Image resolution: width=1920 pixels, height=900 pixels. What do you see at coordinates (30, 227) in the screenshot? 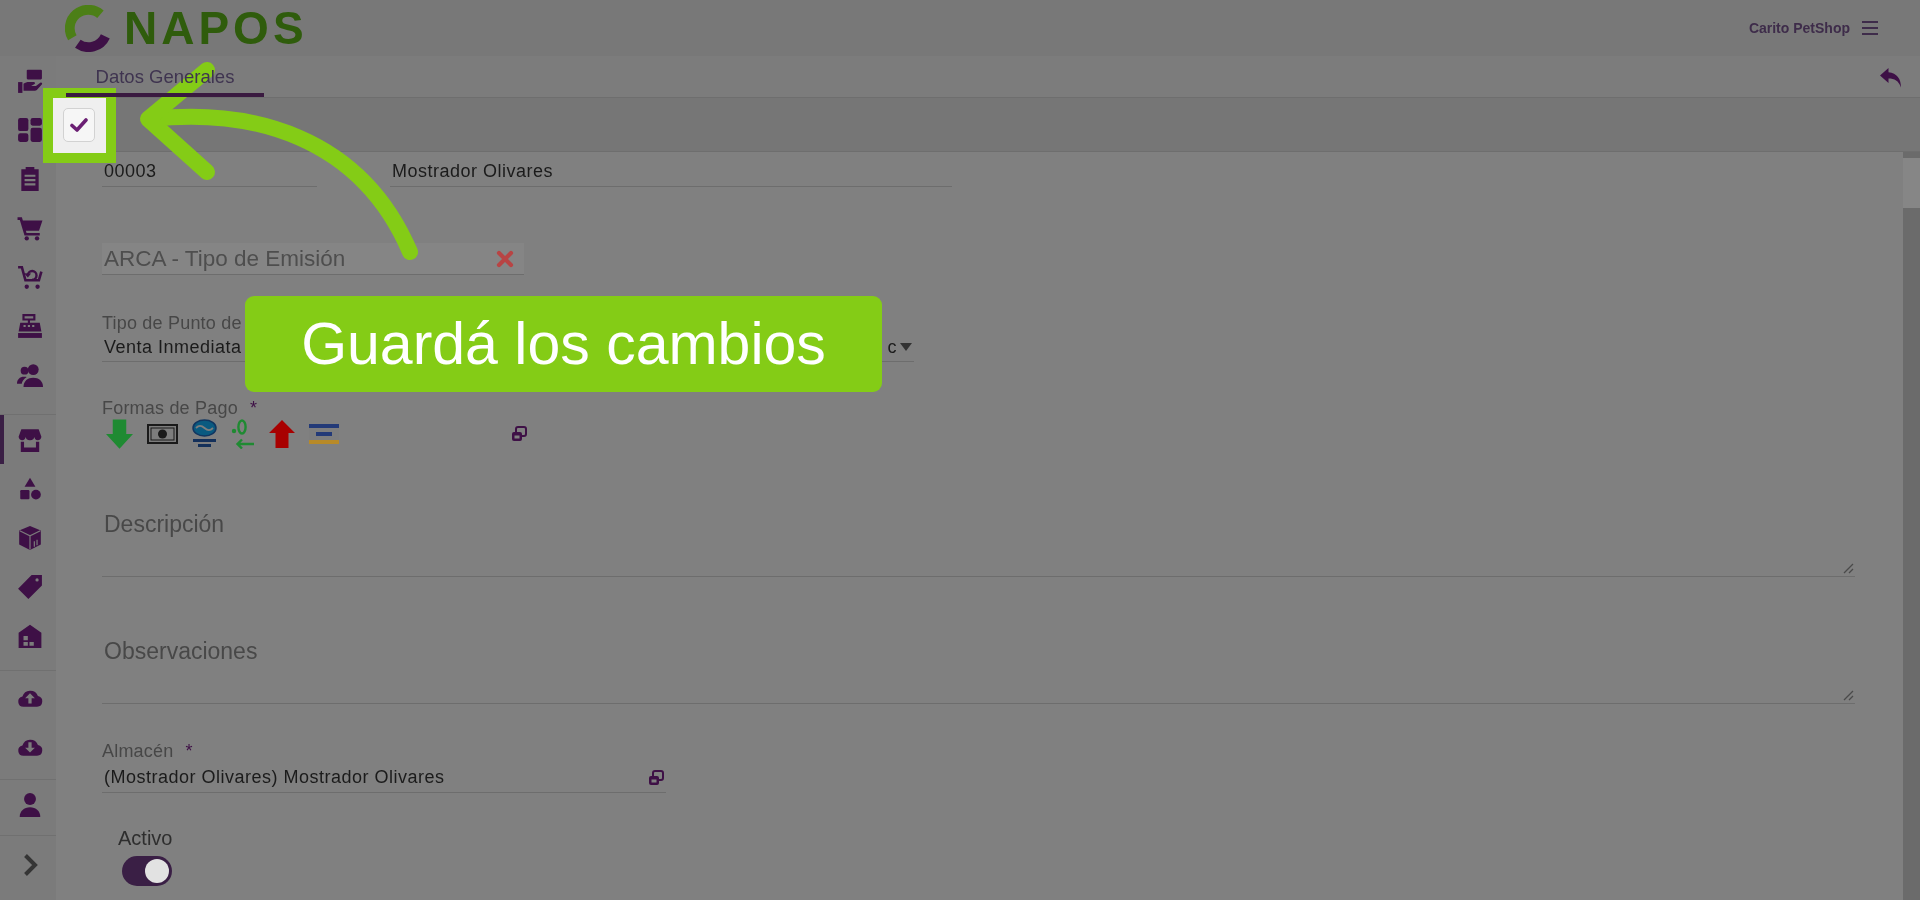
I see `cart-icon` at bounding box center [30, 227].